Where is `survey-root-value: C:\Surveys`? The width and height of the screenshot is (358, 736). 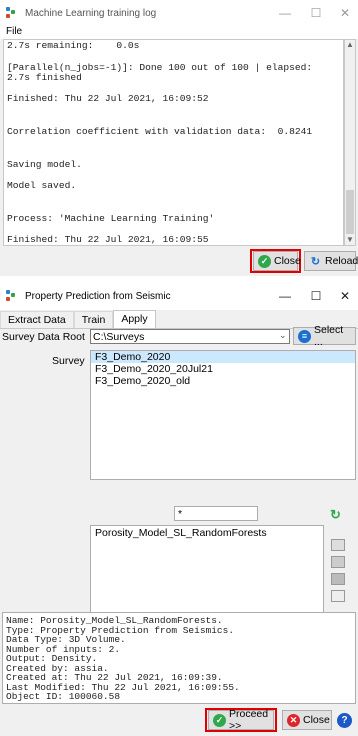 survey-root-value: C:\Surveys is located at coordinates (119, 337).